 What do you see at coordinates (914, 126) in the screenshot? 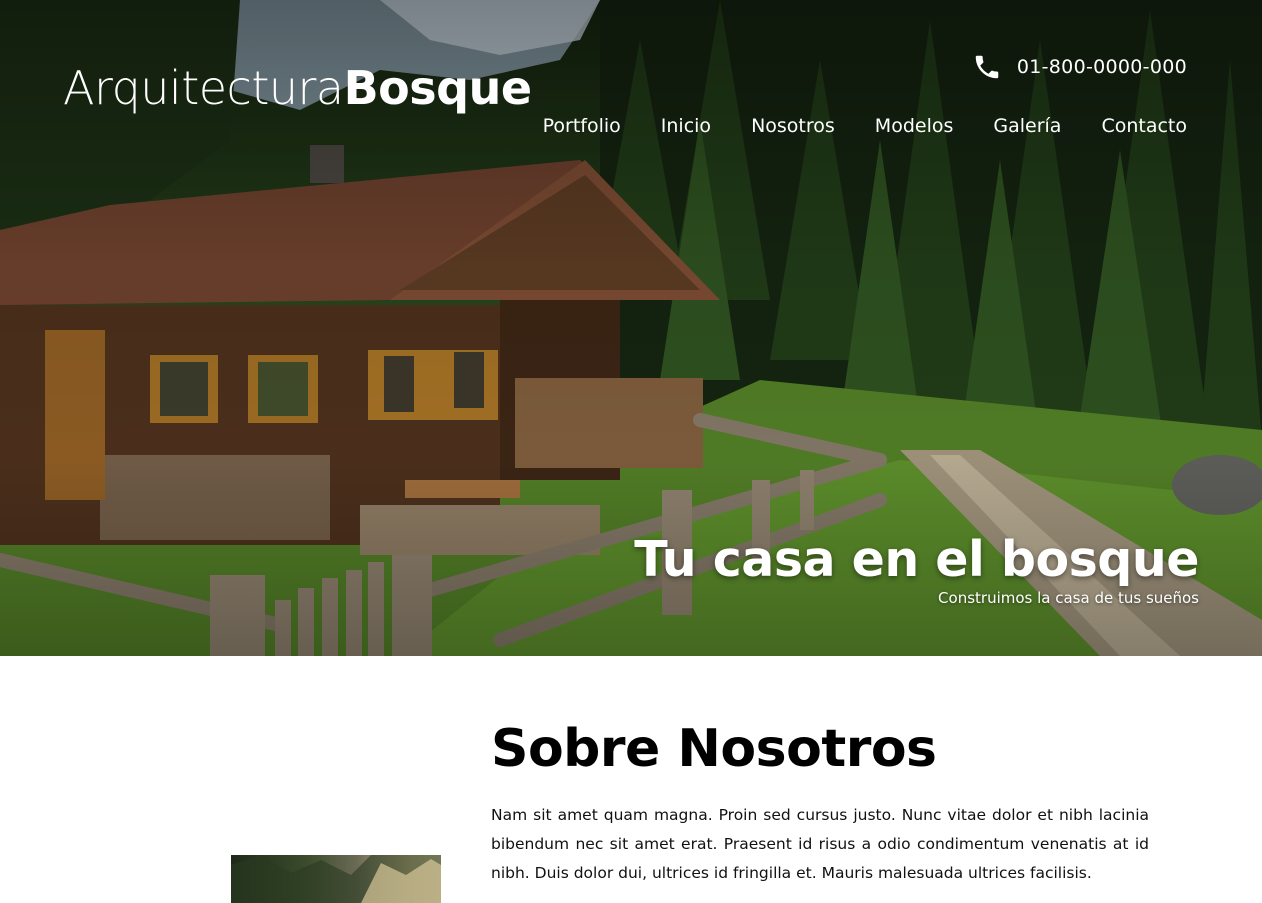
I see `nav-item-modelos: Modelos` at bounding box center [914, 126].